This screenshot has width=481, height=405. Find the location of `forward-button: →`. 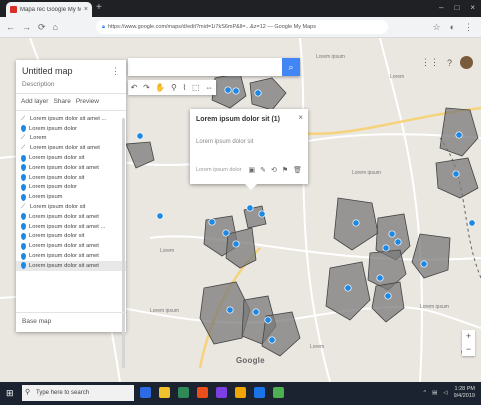

forward-button: → is located at coordinates (26, 27).